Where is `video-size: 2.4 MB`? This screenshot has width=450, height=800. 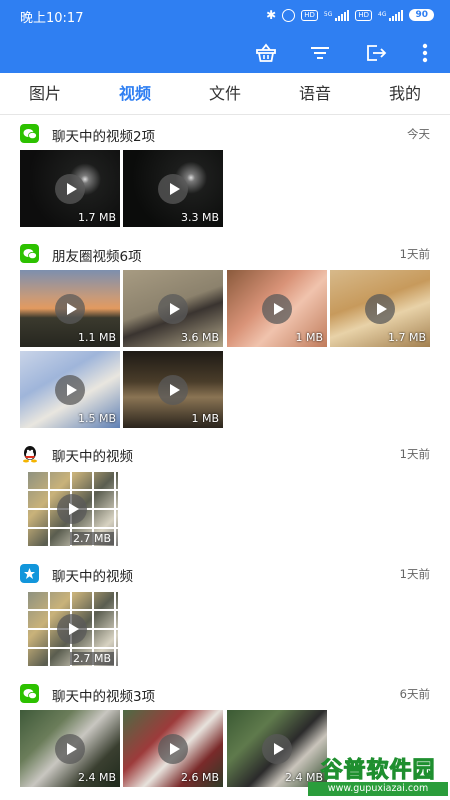 video-size: 2.4 MB is located at coordinates (96, 777).